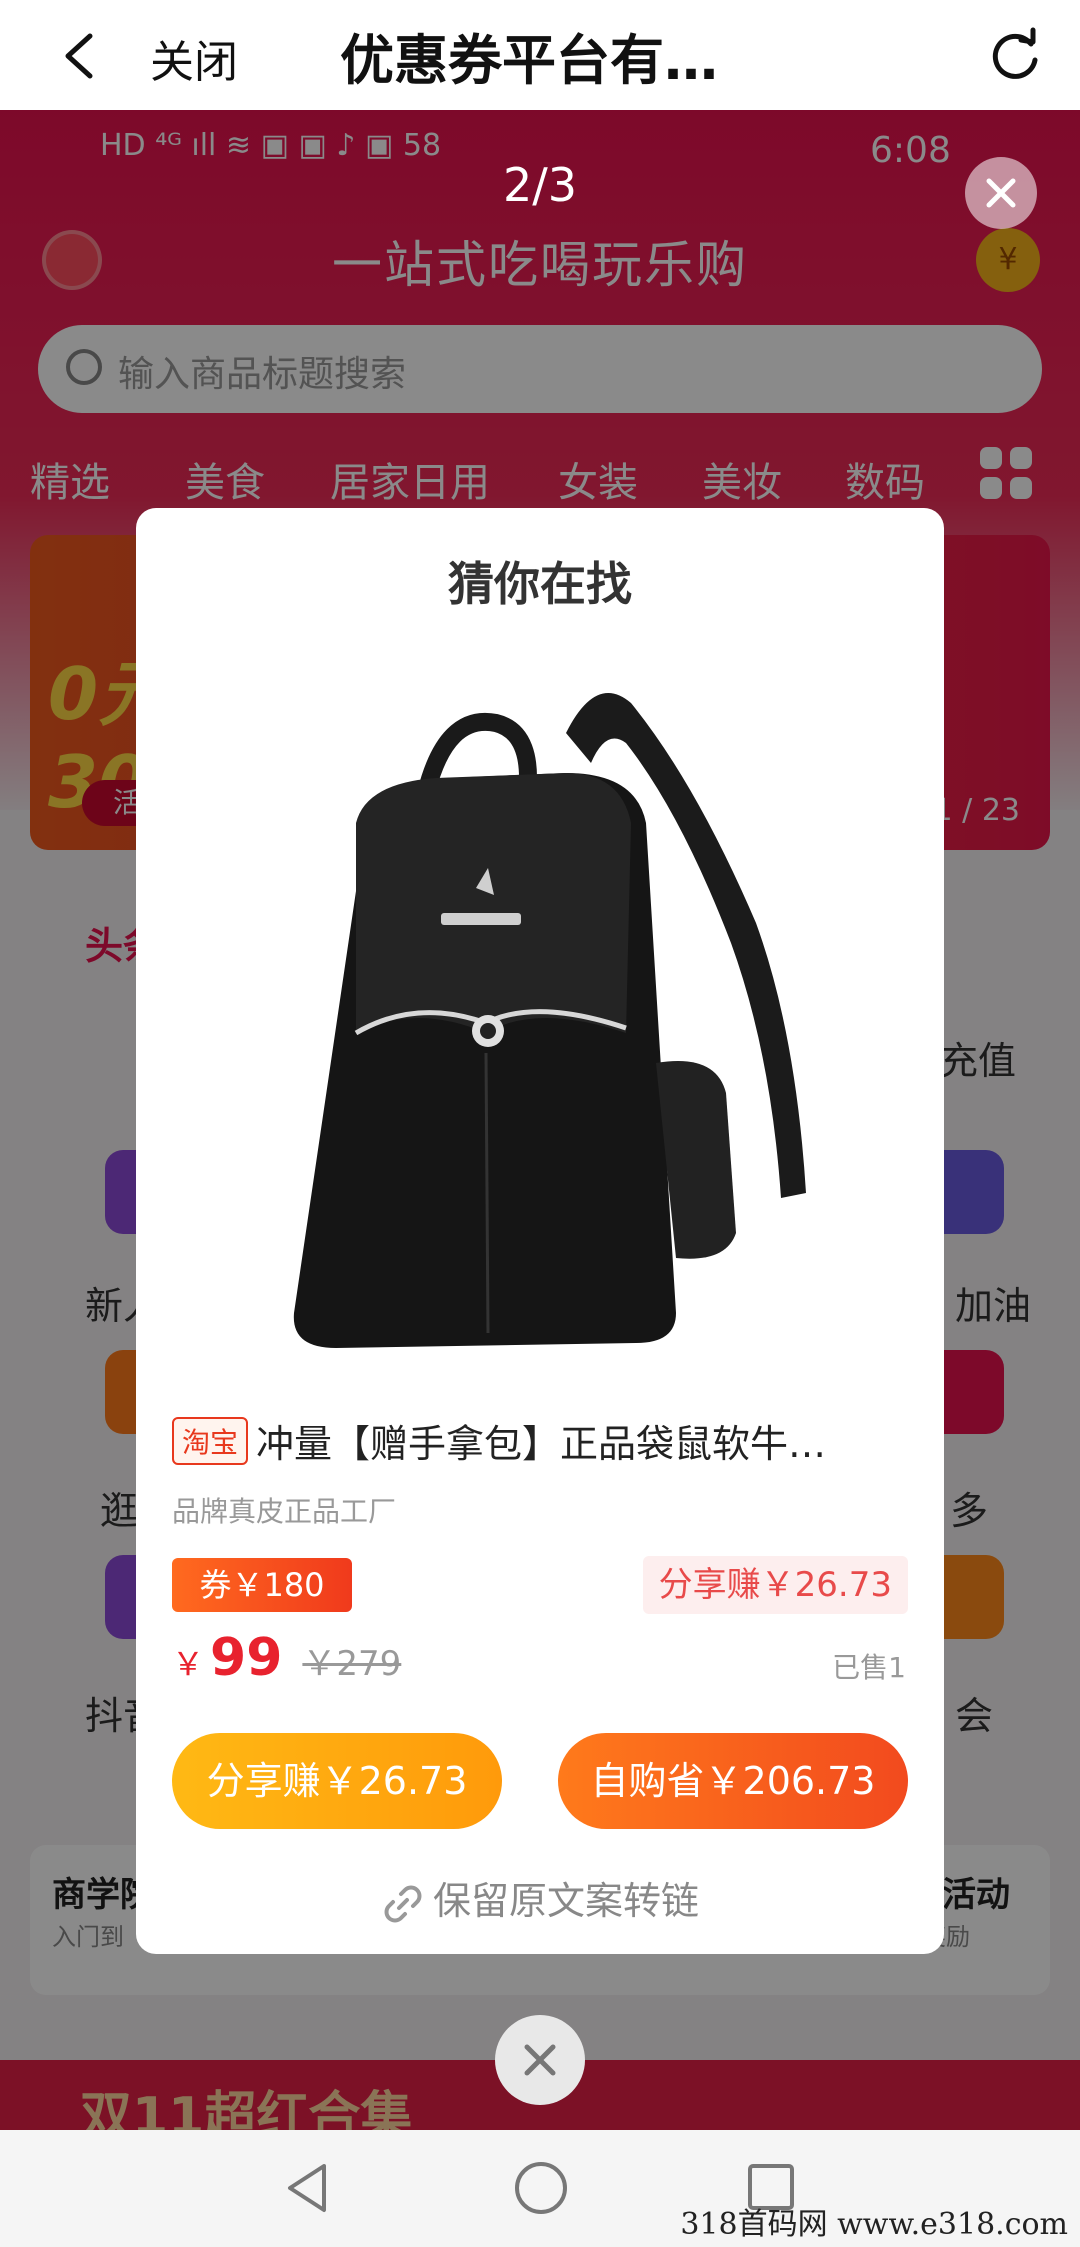 This screenshot has width=1080, height=2247. I want to click on currency-symbol: ￥, so click(188, 1664).